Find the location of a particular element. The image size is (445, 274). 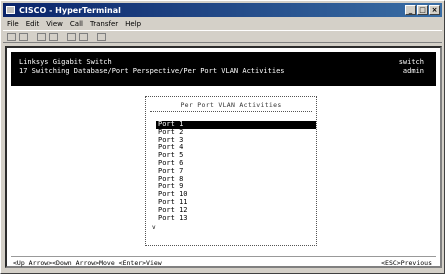

divider is located at coordinates (231, 111).